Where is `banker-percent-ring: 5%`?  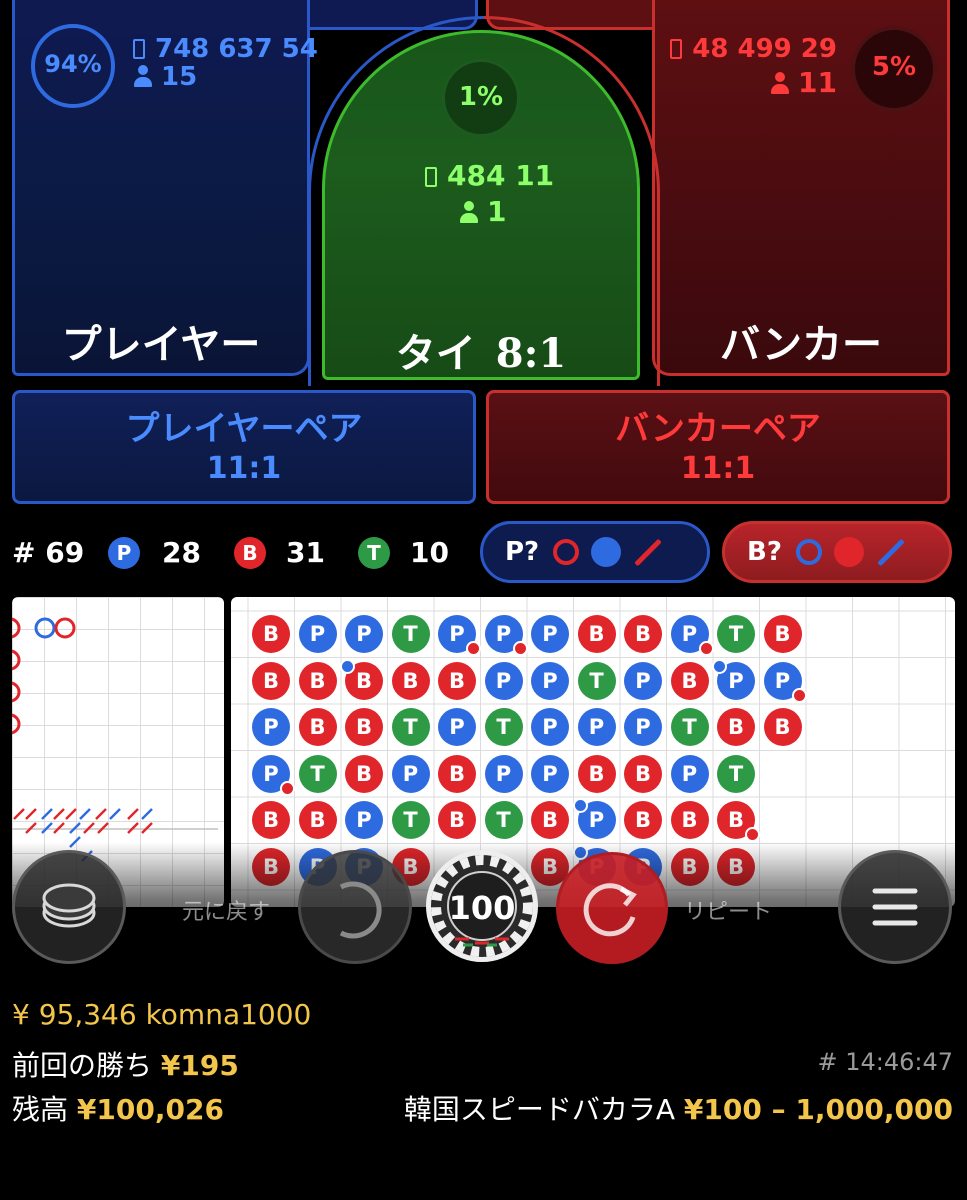
banker-percent-ring: 5% is located at coordinates (894, 69).